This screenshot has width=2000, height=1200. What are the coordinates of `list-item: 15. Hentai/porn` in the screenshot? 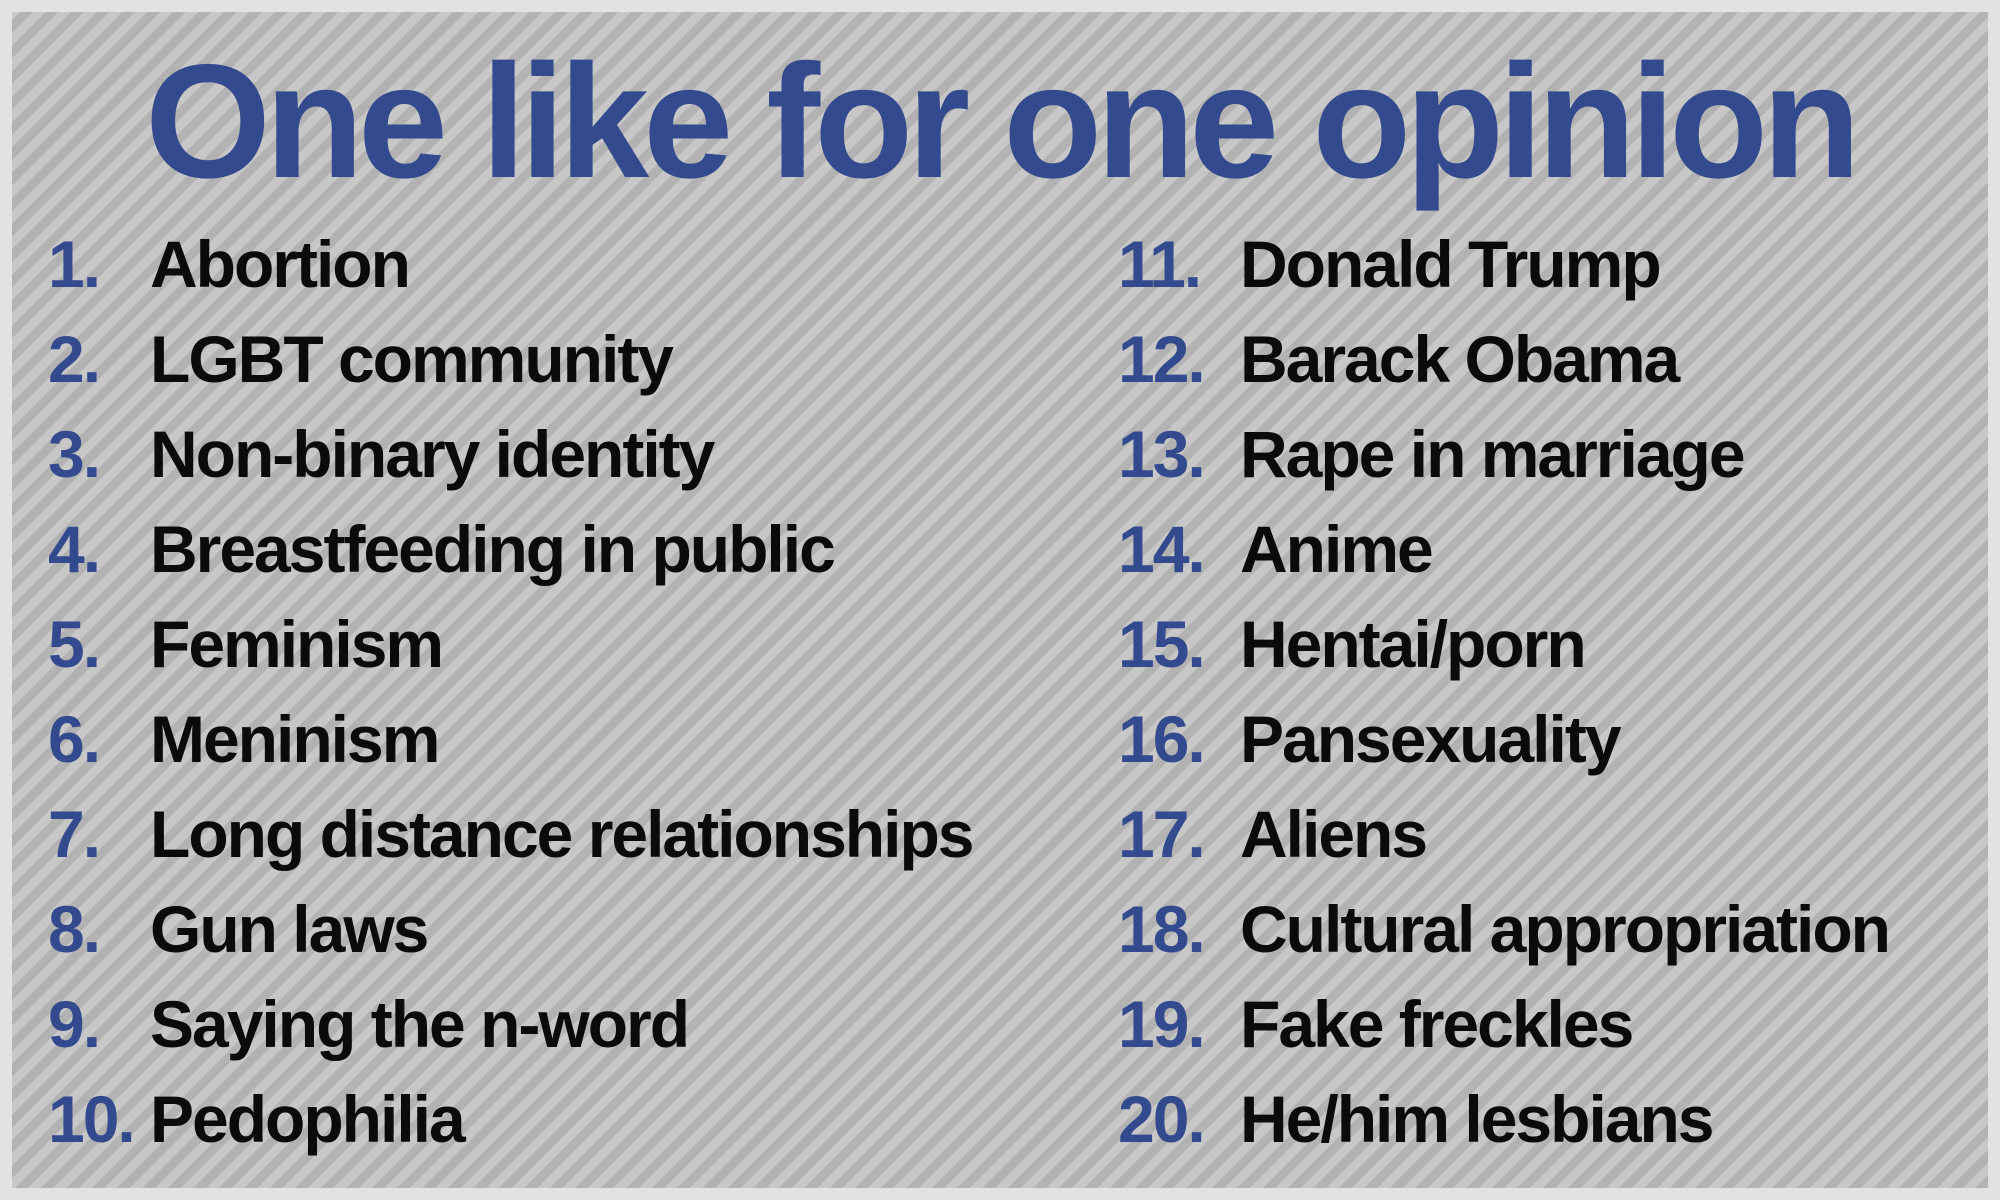 It's located at (1548, 643).